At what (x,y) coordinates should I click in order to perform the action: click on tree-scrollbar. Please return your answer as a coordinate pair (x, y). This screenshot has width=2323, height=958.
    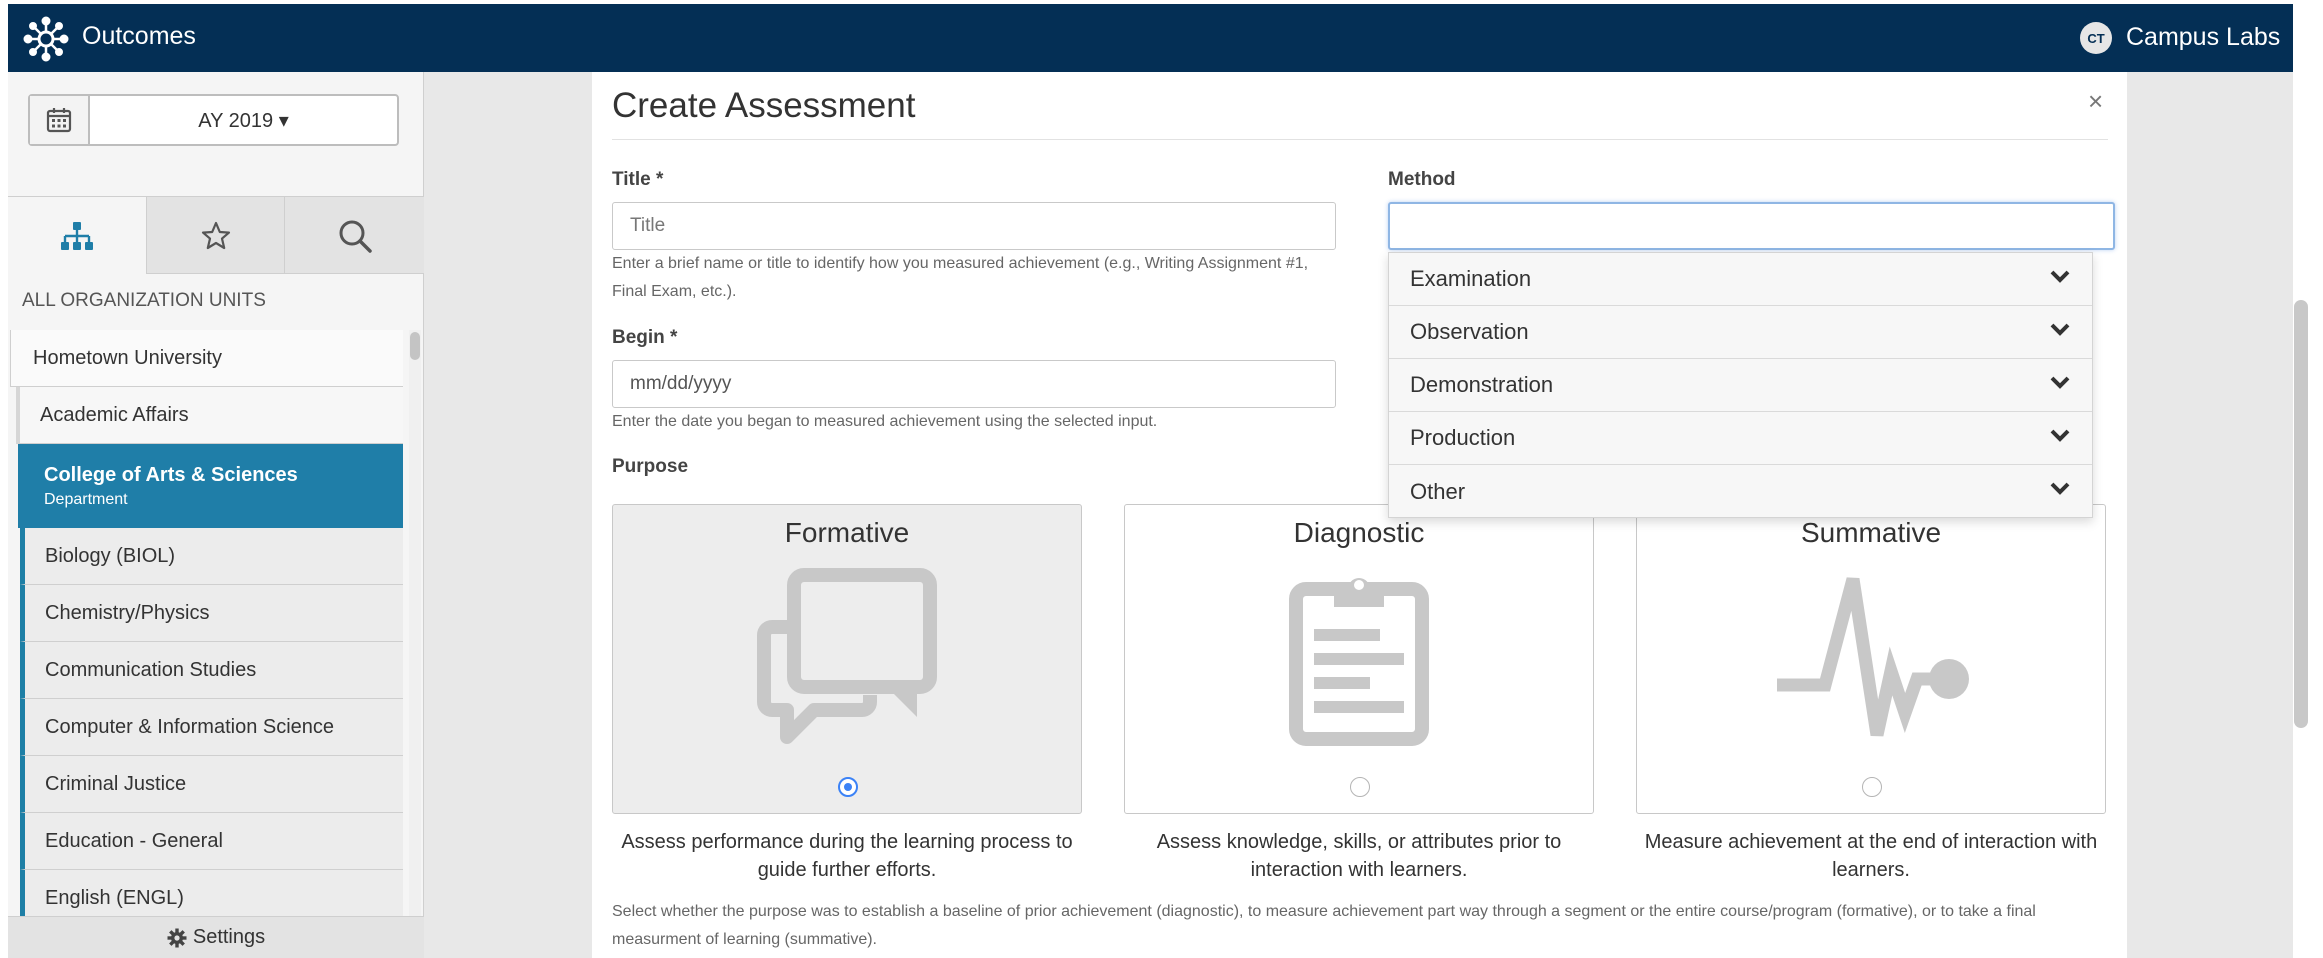
    Looking at the image, I should click on (415, 623).